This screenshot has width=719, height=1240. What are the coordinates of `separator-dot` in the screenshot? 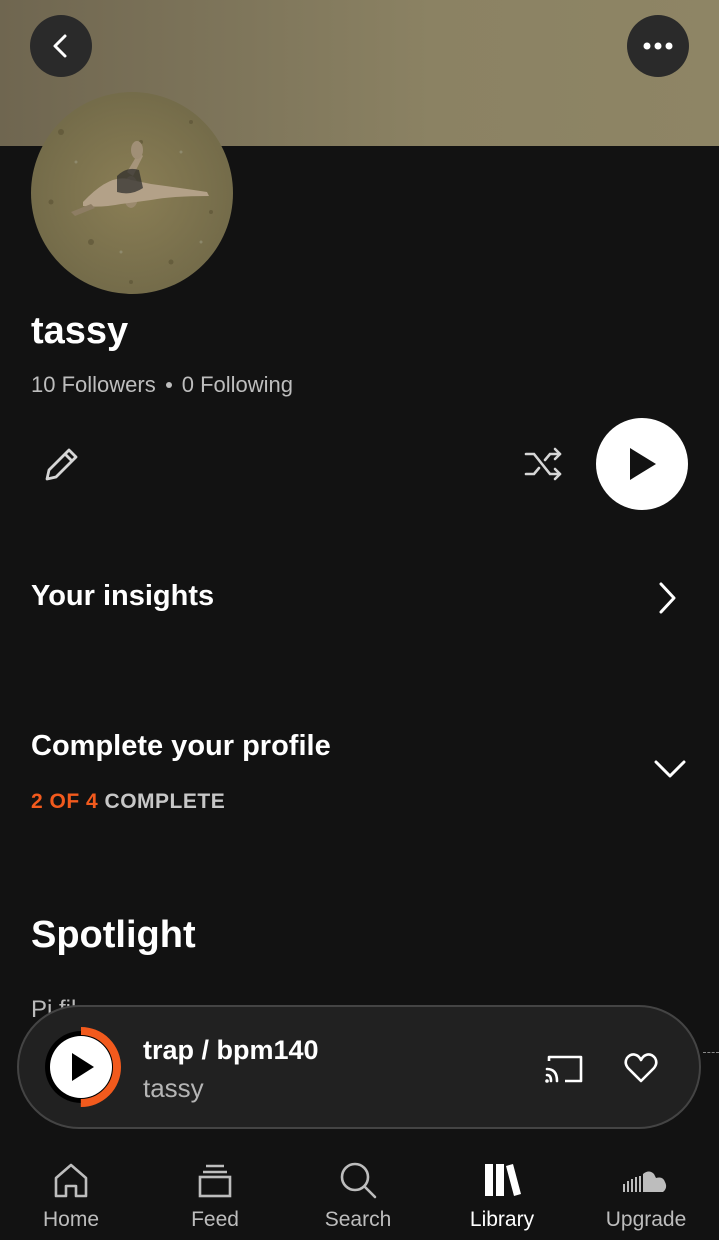 It's located at (168, 385).